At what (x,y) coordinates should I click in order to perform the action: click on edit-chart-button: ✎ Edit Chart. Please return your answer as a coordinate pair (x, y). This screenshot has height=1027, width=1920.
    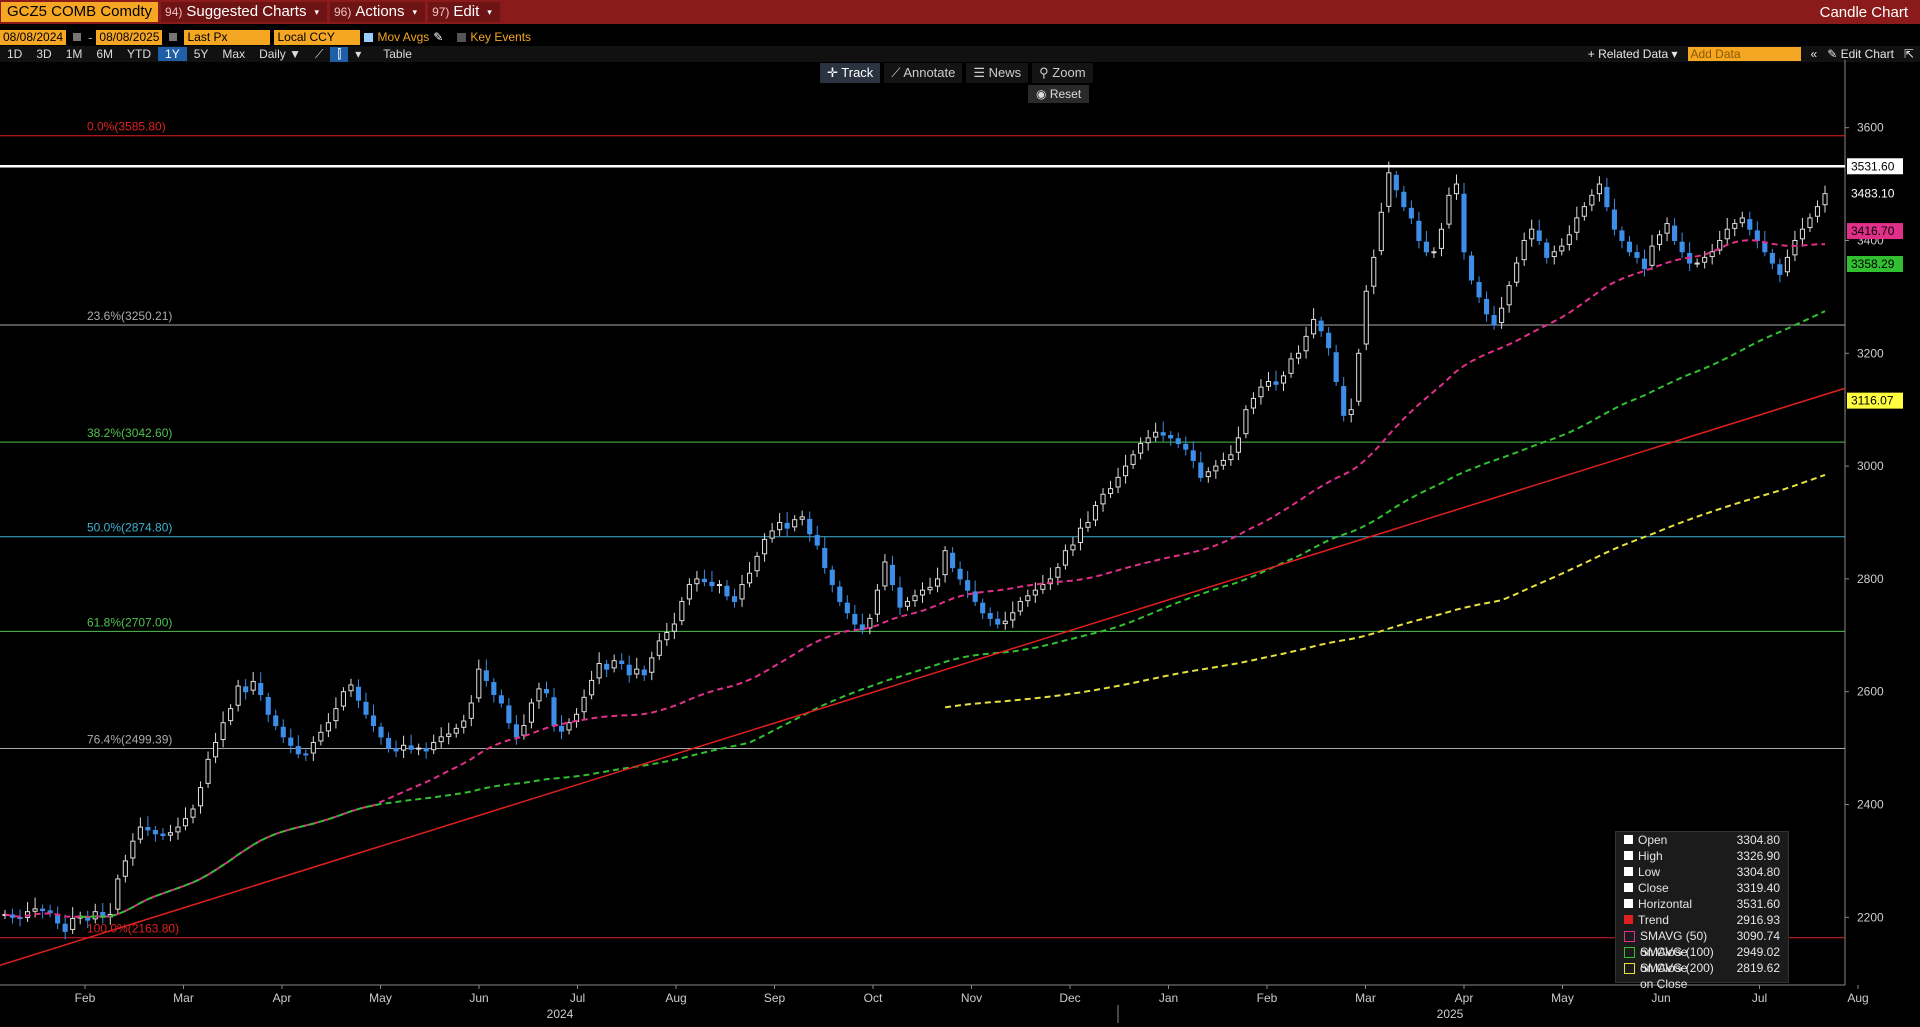
    Looking at the image, I should click on (1860, 54).